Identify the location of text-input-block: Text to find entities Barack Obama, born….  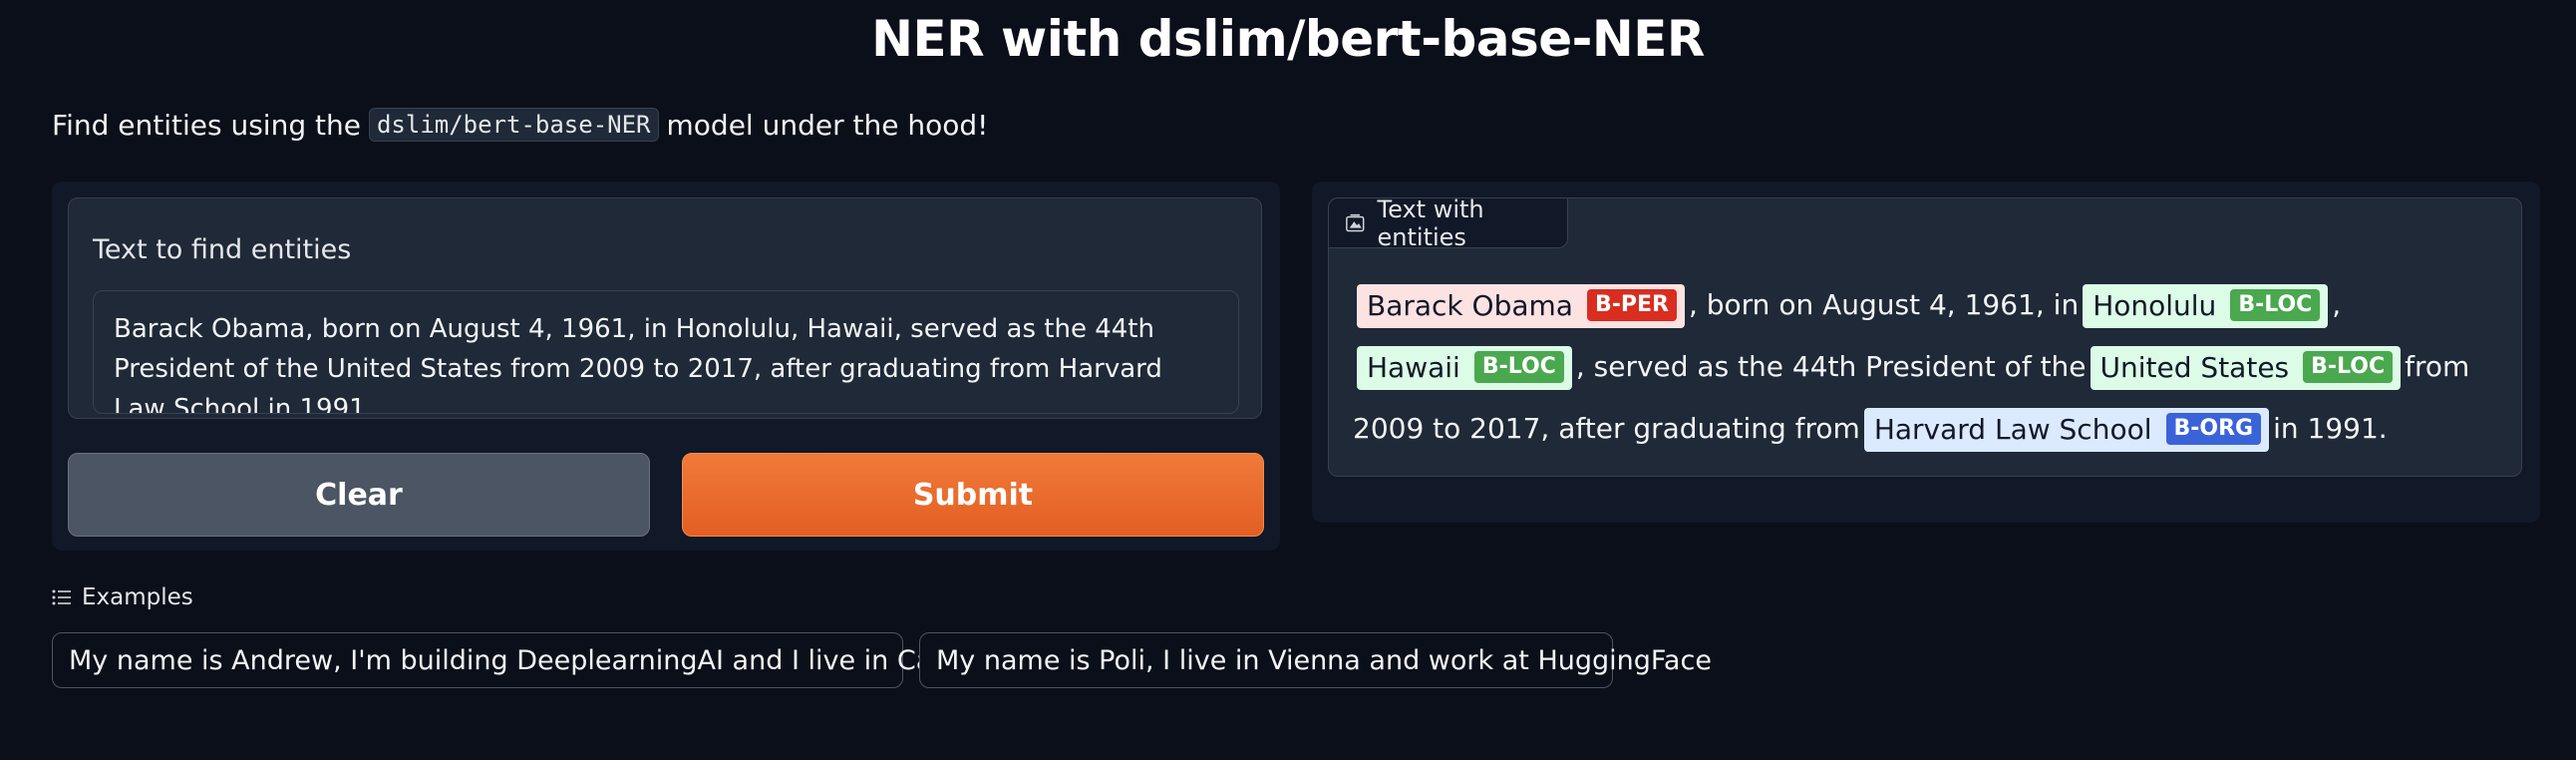
(665, 308).